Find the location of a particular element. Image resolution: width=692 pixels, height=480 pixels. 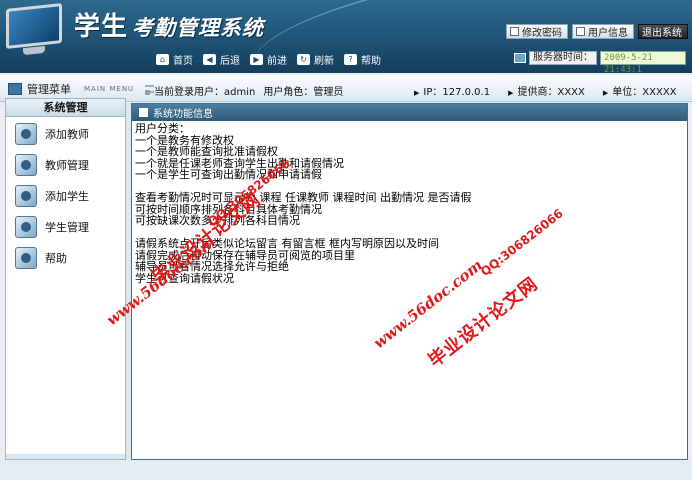

content-line: 查看考勤情况时可显示为 课程 任课教师 课程时间 出勤情况 是否请假 is located at coordinates (303, 197).